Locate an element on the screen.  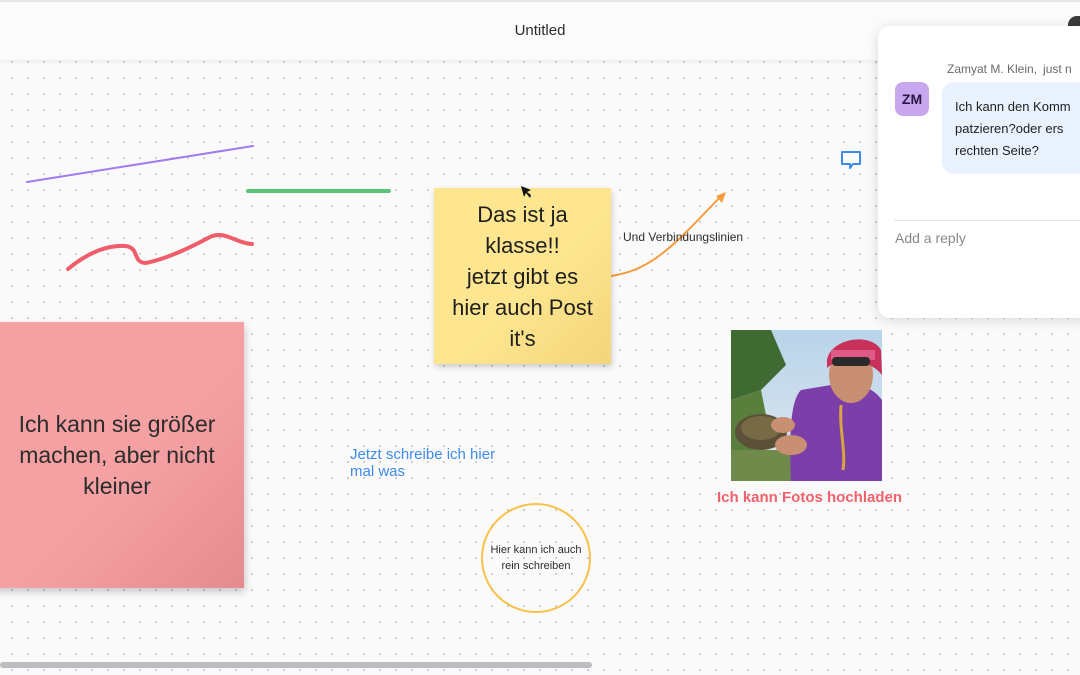
circle-text: Hier kann ich auch rein schreiben is located at coordinates (536, 558).